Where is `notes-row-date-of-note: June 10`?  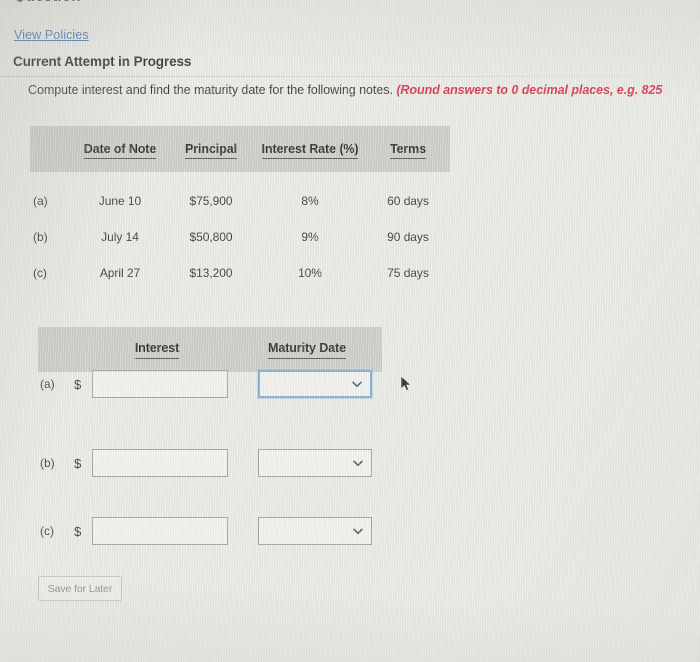
notes-row-date-of-note: June 10 is located at coordinates (120, 201).